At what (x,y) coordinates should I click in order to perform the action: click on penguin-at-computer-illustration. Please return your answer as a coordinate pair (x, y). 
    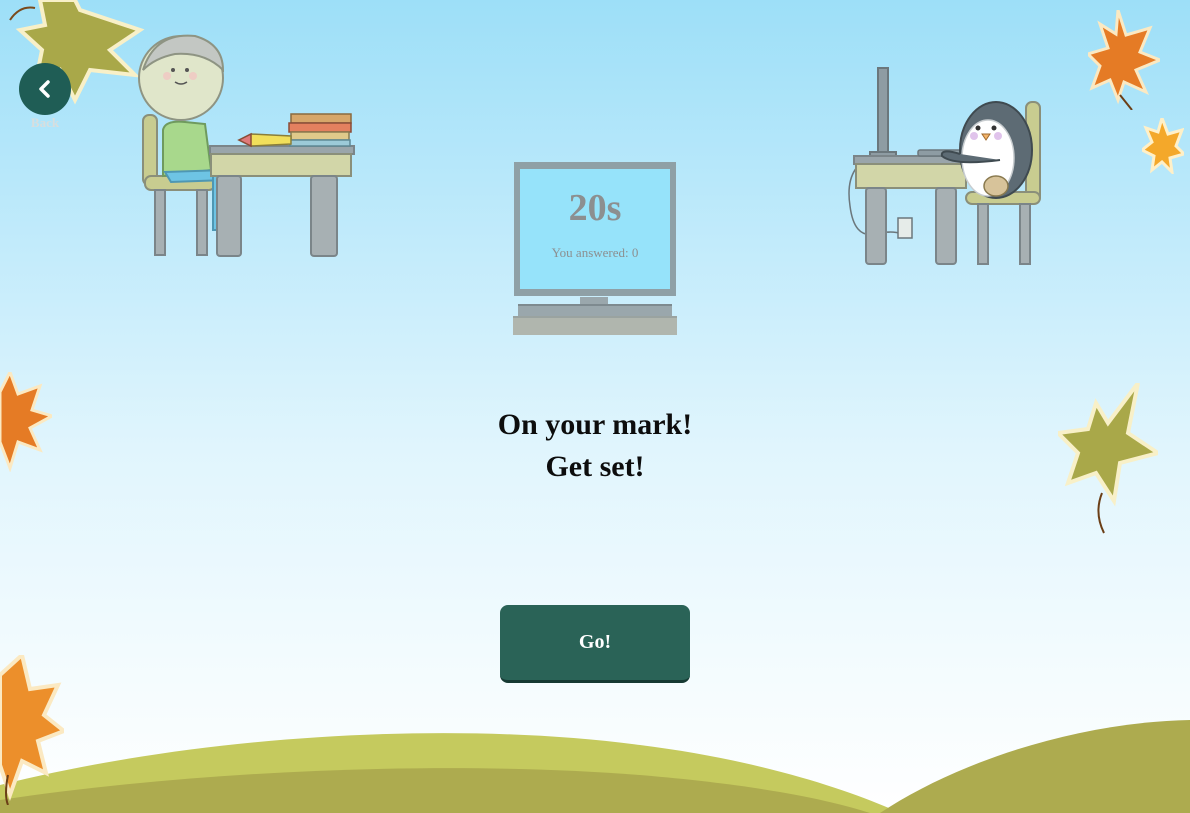
    Looking at the image, I should click on (944, 166).